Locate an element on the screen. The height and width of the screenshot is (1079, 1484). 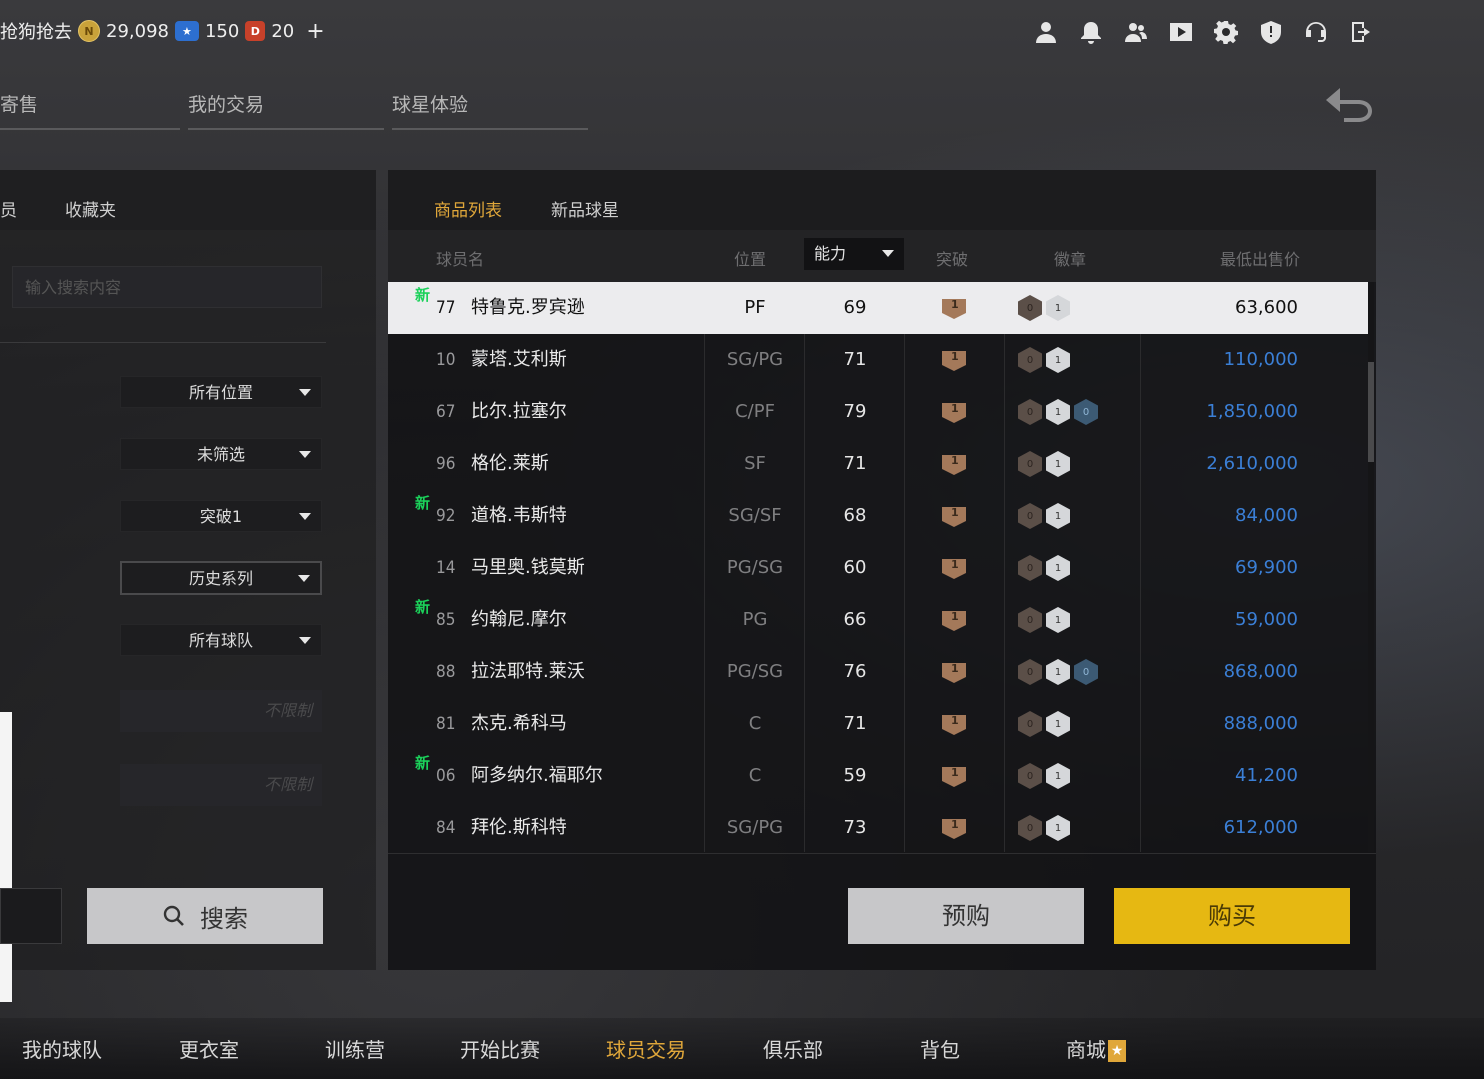
player-name: 马里奥.钱莫斯 is located at coordinates (528, 567).